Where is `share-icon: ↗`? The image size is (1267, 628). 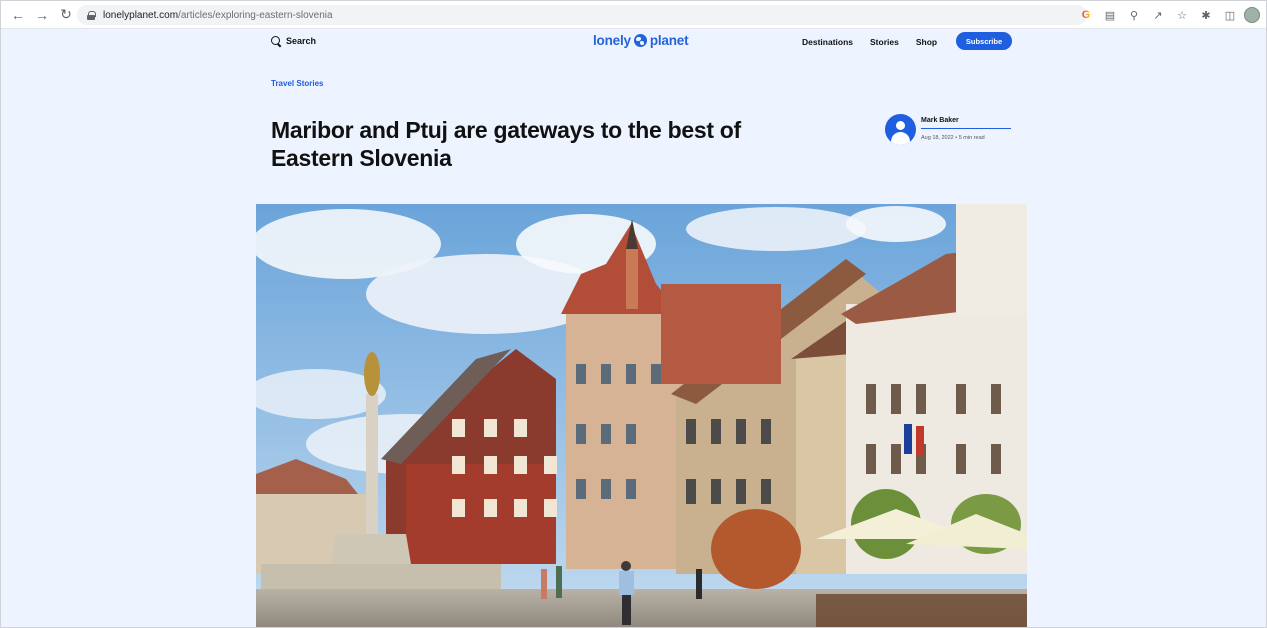 share-icon: ↗ is located at coordinates (1158, 15).